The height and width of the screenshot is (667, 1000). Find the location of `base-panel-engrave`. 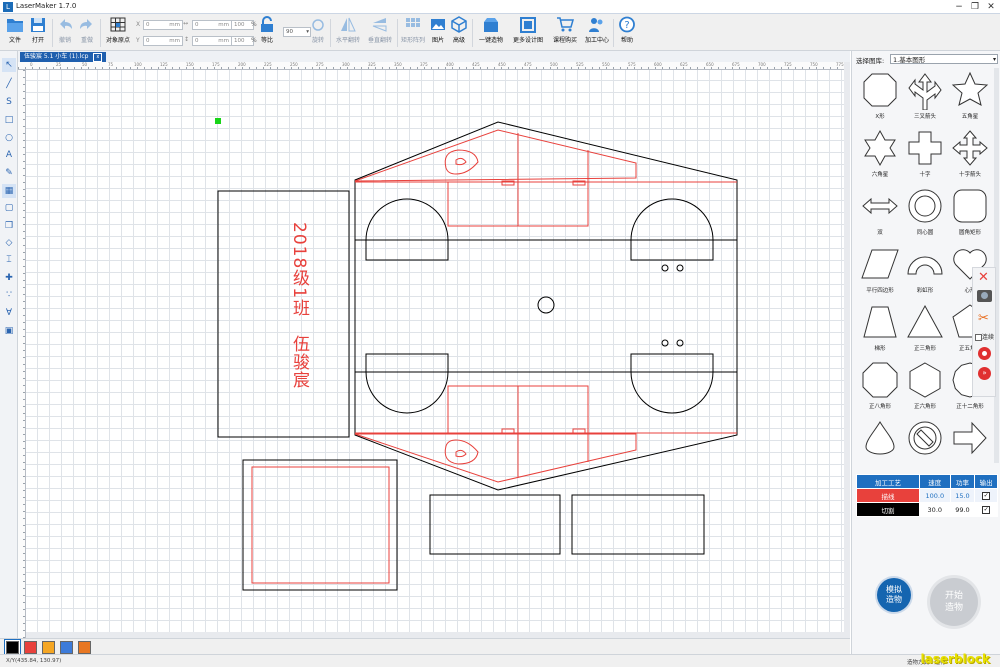

base-panel-engrave is located at coordinates (320, 525).